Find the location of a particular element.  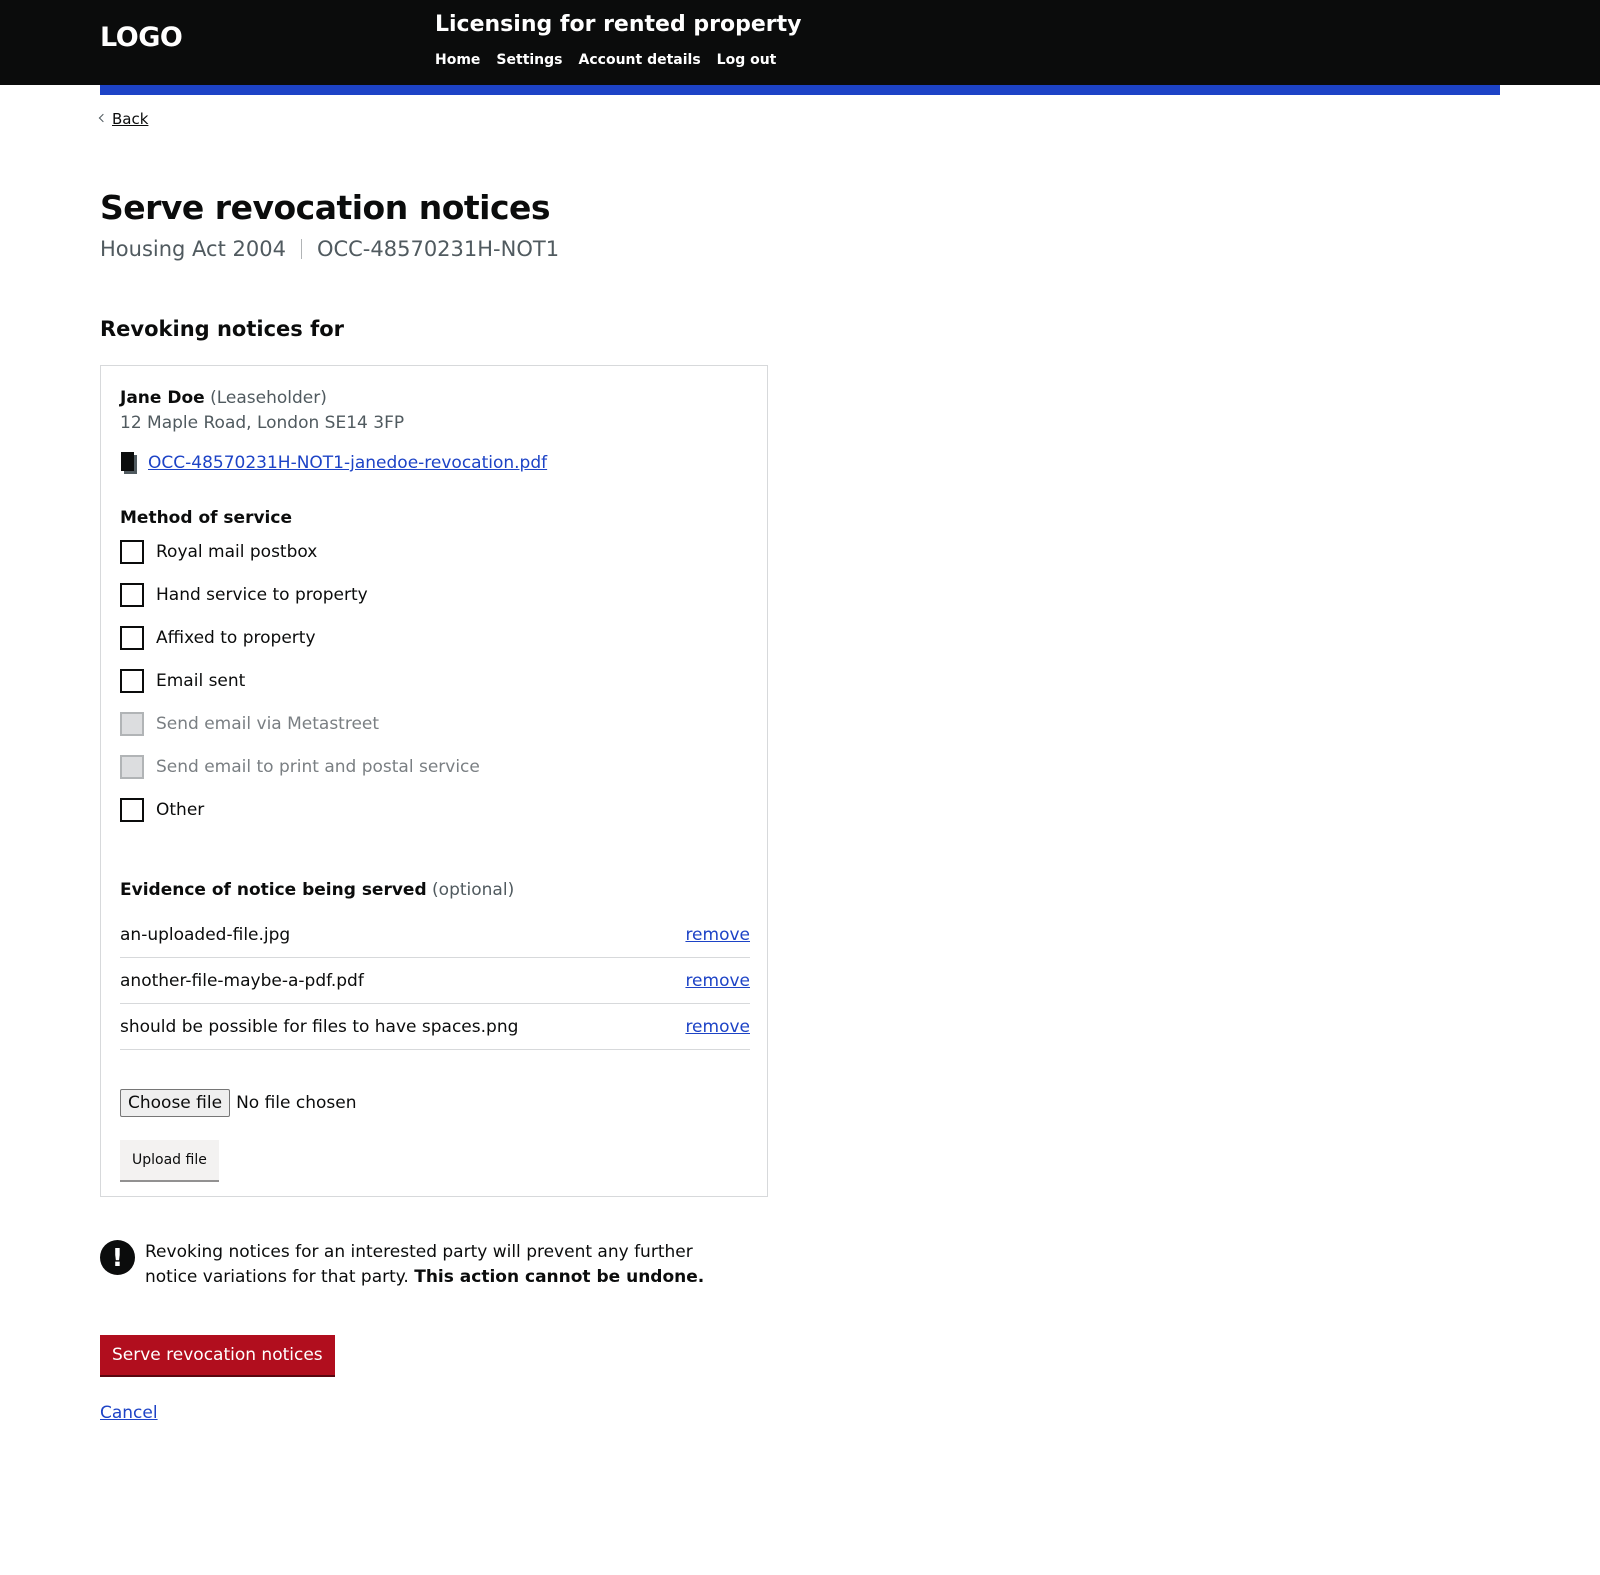

checkbox-label: Send email via Metastreet is located at coordinates (268, 724).